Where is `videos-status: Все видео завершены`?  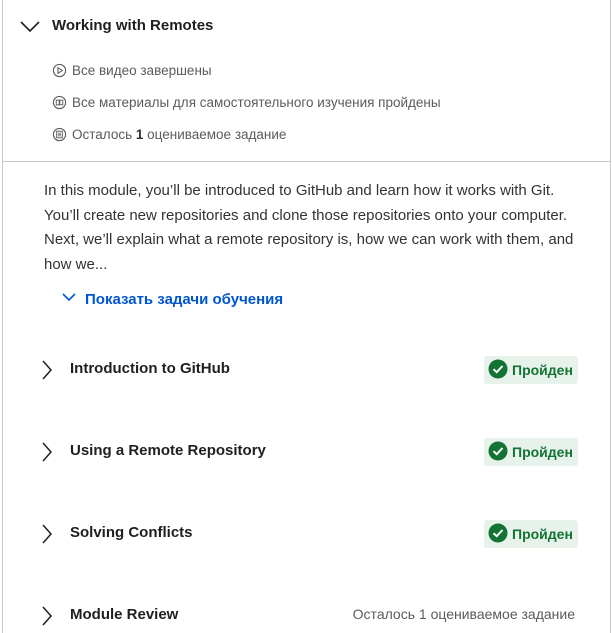
videos-status: Все видео завершены is located at coordinates (132, 70).